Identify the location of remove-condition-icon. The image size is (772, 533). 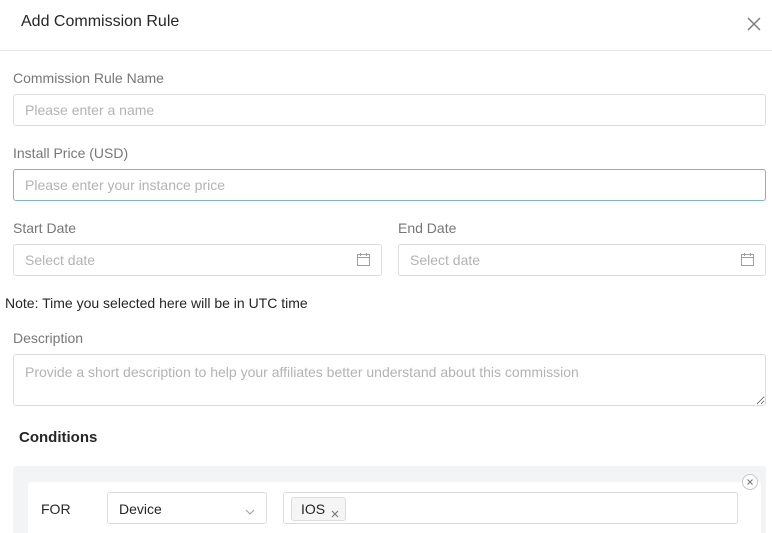
(750, 482).